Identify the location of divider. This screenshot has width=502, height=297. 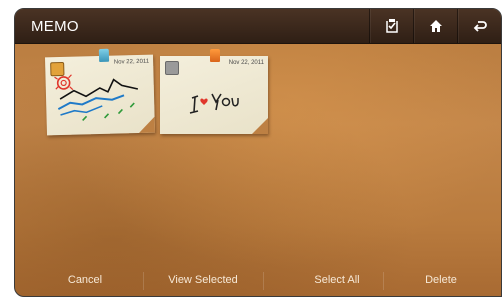
(263, 281).